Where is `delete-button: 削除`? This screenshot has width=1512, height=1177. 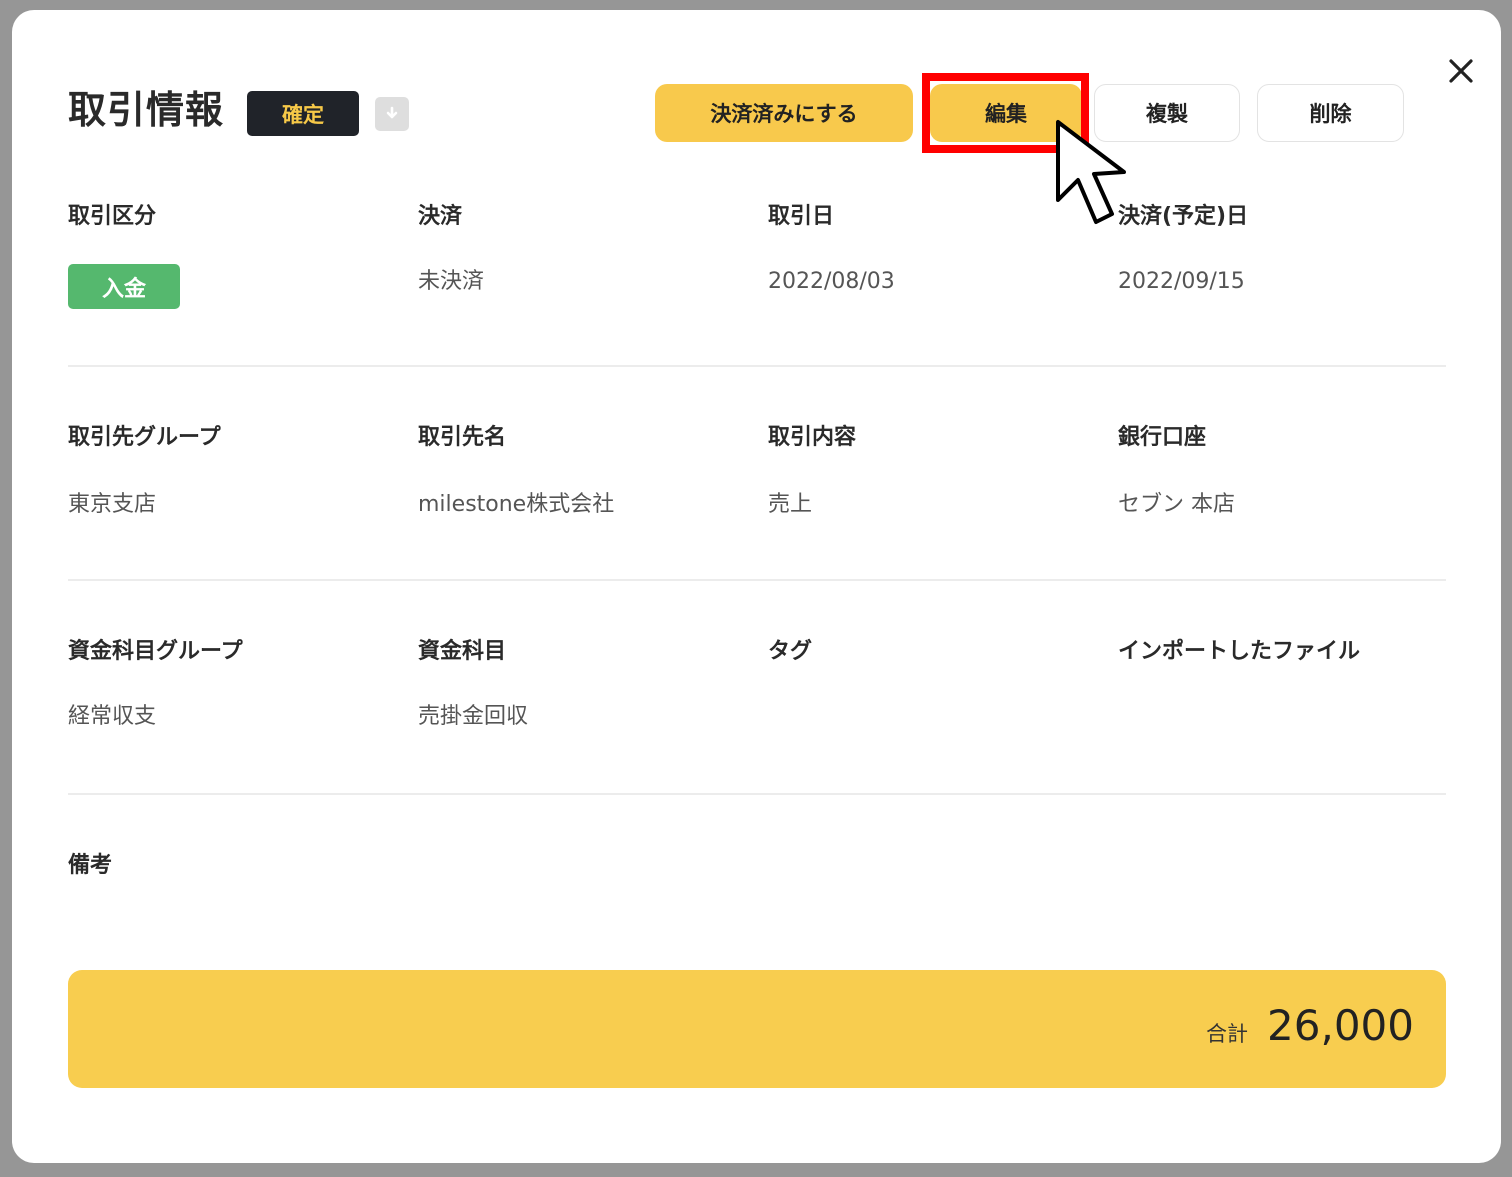
delete-button: 削除 is located at coordinates (1330, 113).